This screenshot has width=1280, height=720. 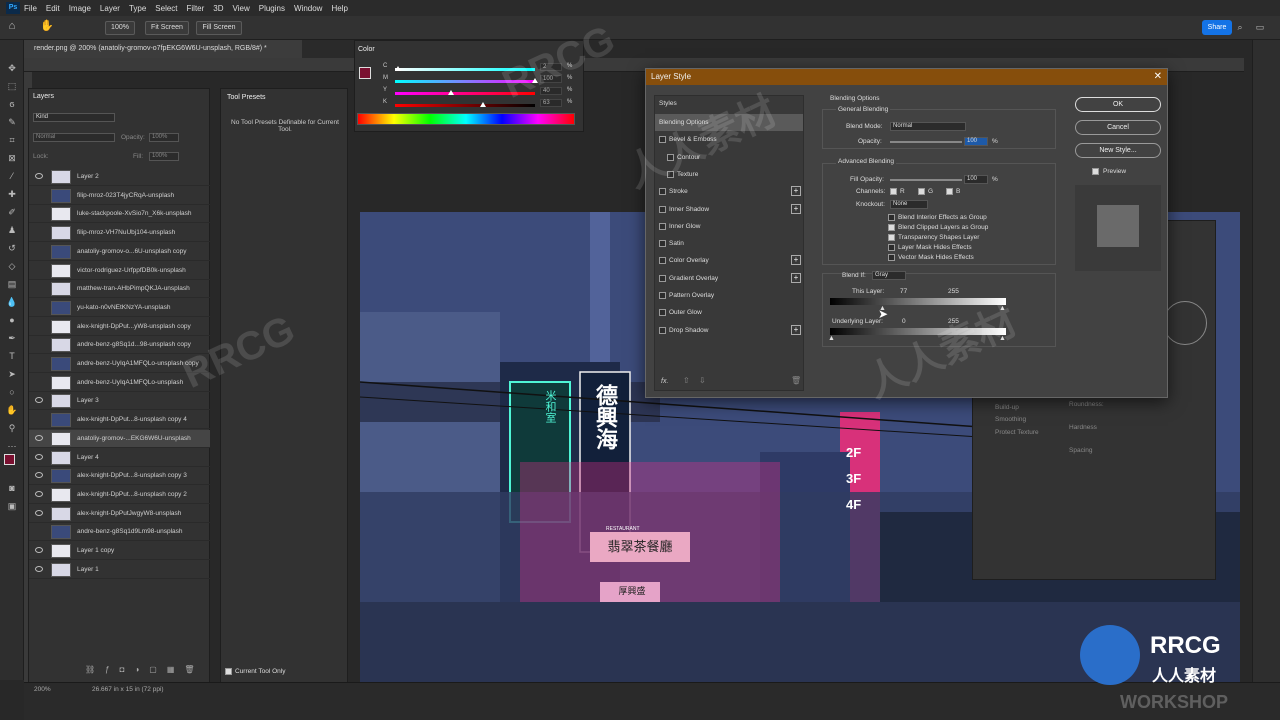 I want to click on move-up-icon: ⇧, so click(x=686, y=380).